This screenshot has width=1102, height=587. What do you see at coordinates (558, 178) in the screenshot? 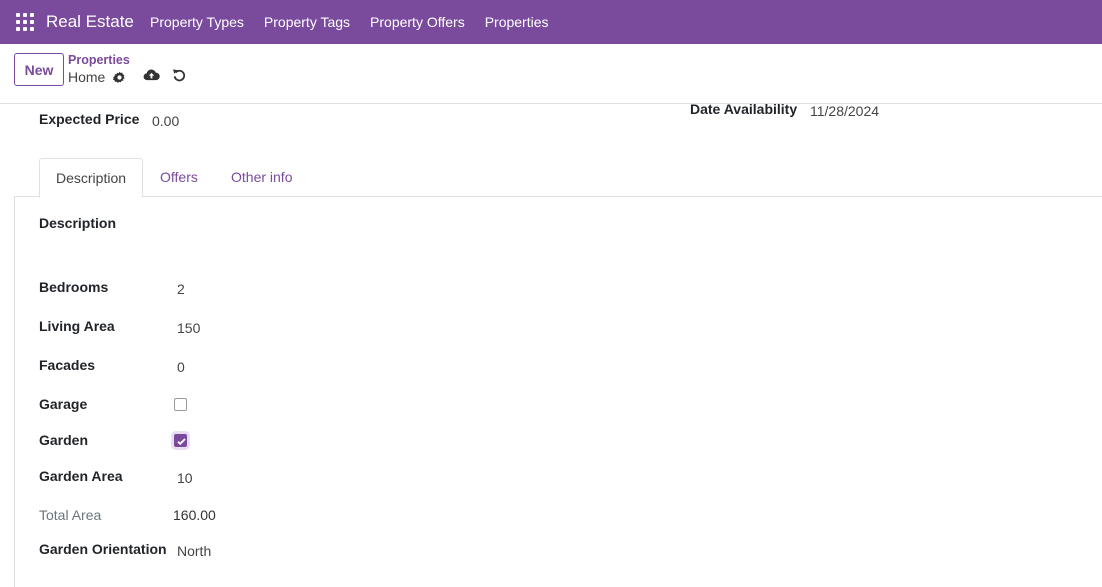
I see `notebook-tabs: Description Offers Other info` at bounding box center [558, 178].